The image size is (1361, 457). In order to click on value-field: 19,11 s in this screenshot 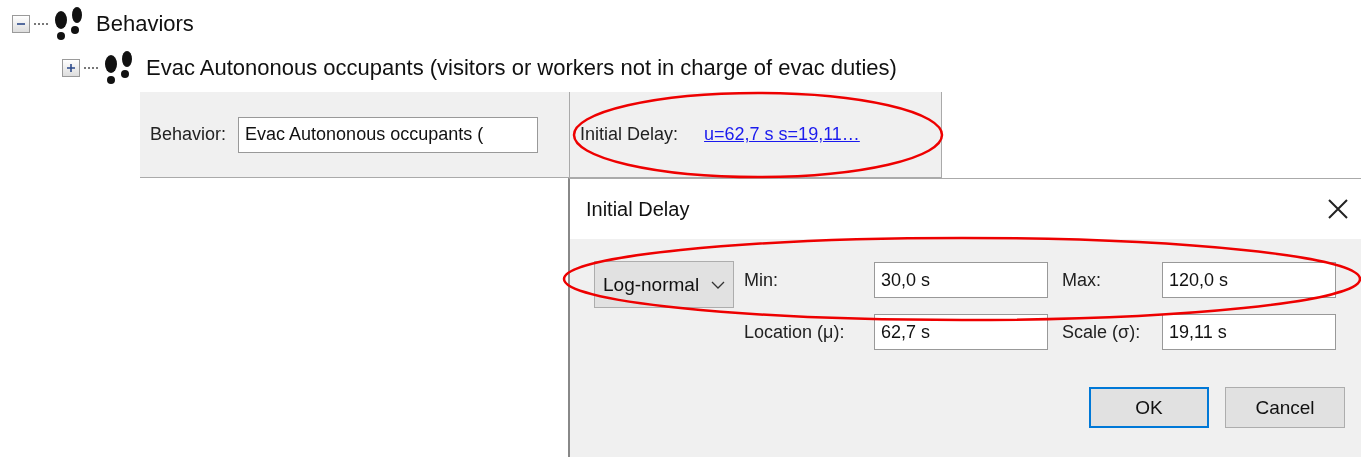, I will do `click(1249, 332)`.